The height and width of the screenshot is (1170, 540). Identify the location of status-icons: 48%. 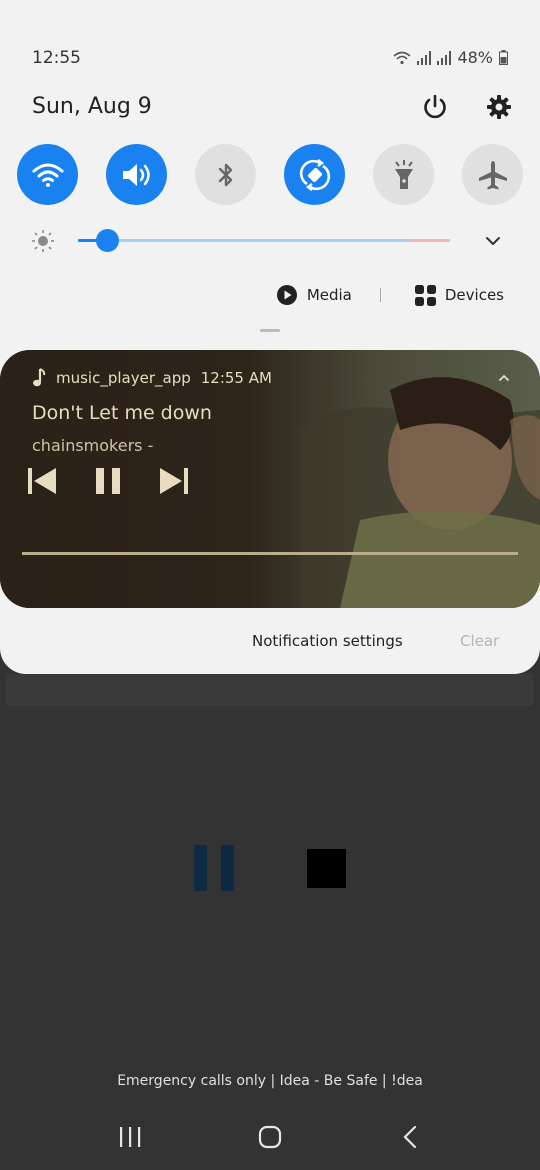
(450, 57).